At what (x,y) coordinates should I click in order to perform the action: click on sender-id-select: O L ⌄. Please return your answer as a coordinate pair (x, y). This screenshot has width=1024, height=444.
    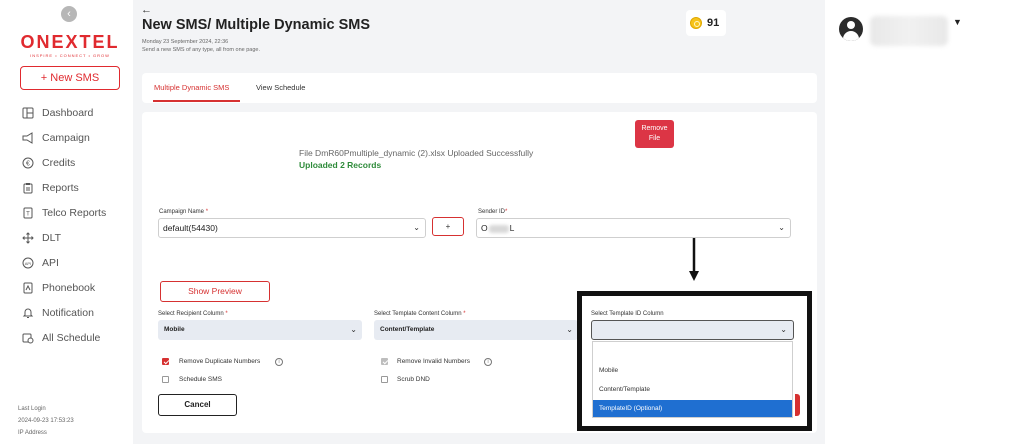
    Looking at the image, I should click on (633, 228).